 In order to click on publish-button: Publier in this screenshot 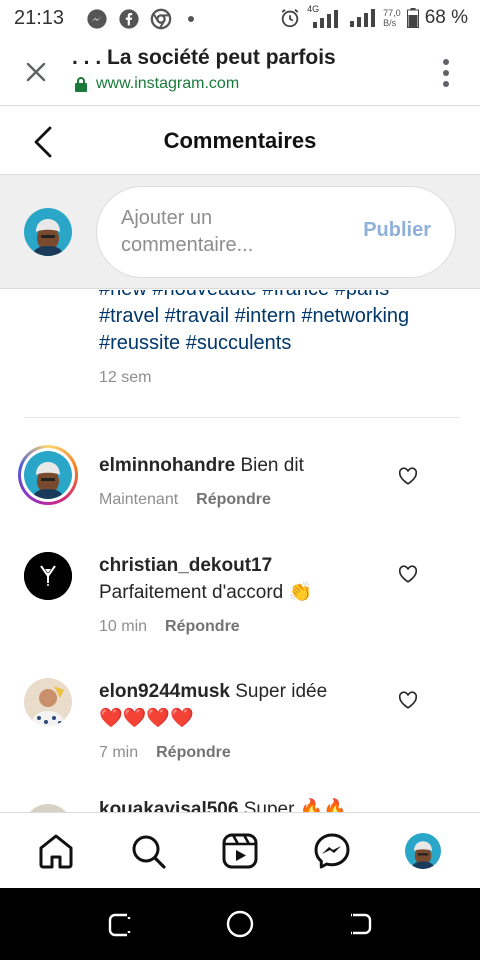, I will do `click(397, 230)`.